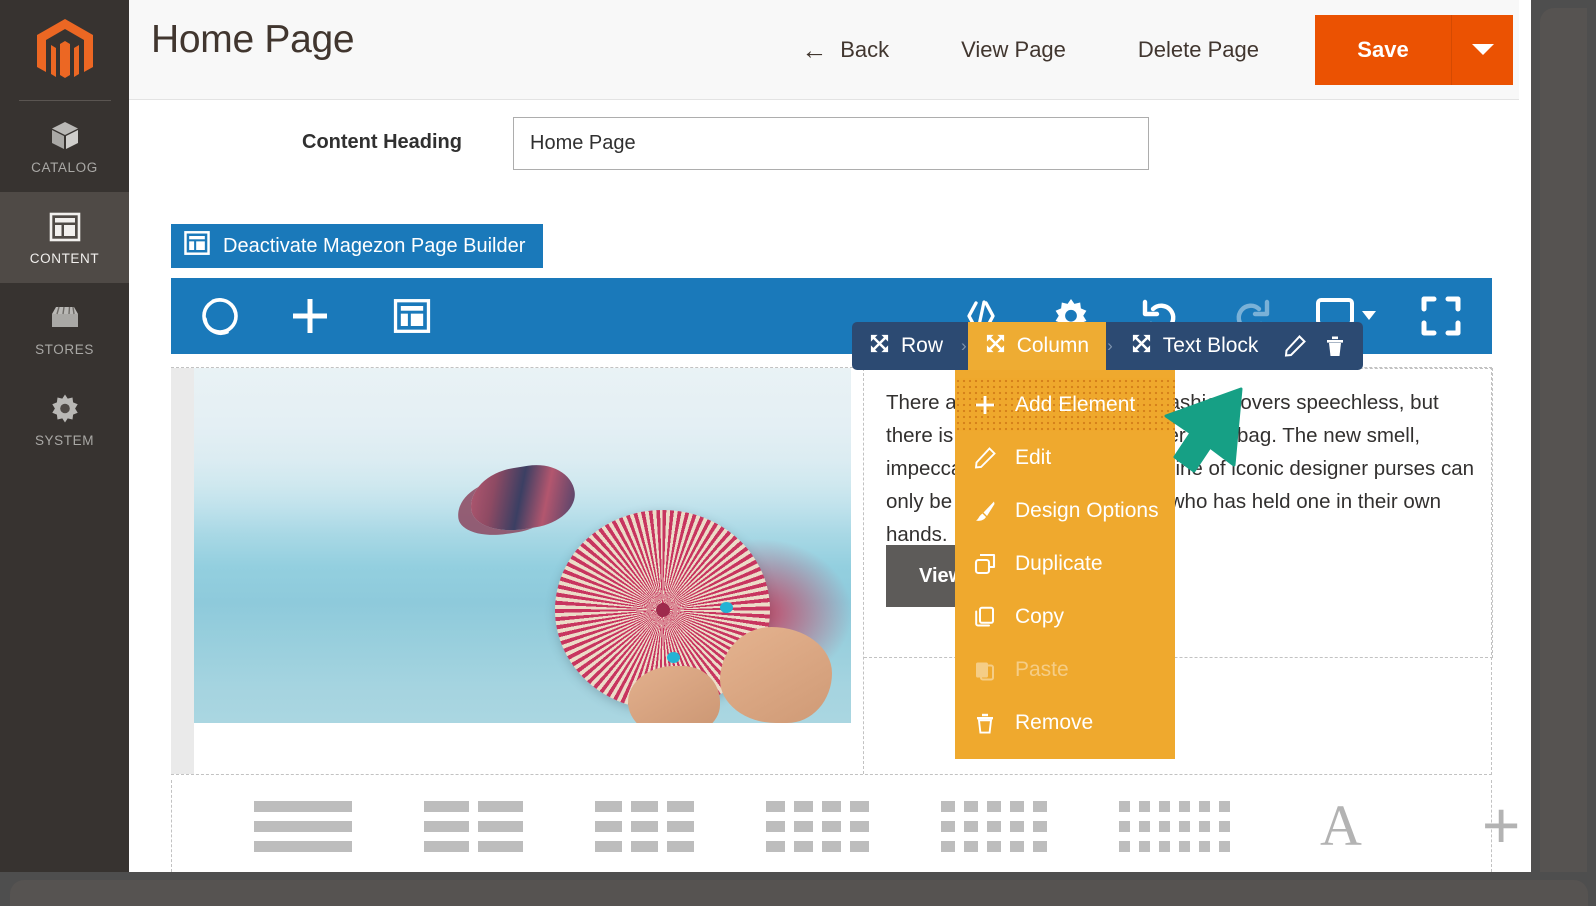 Image resolution: width=1596 pixels, height=906 pixels. I want to click on view-page-button: View Page, so click(1013, 50).